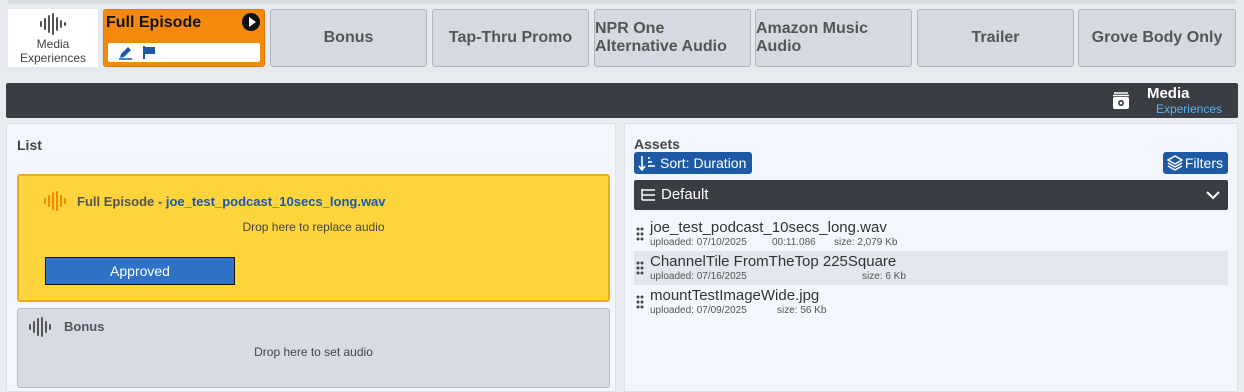  Describe the element at coordinates (661, 37) in the screenshot. I see `tab-npr-one-label: NPR One Alternative Audio` at that location.